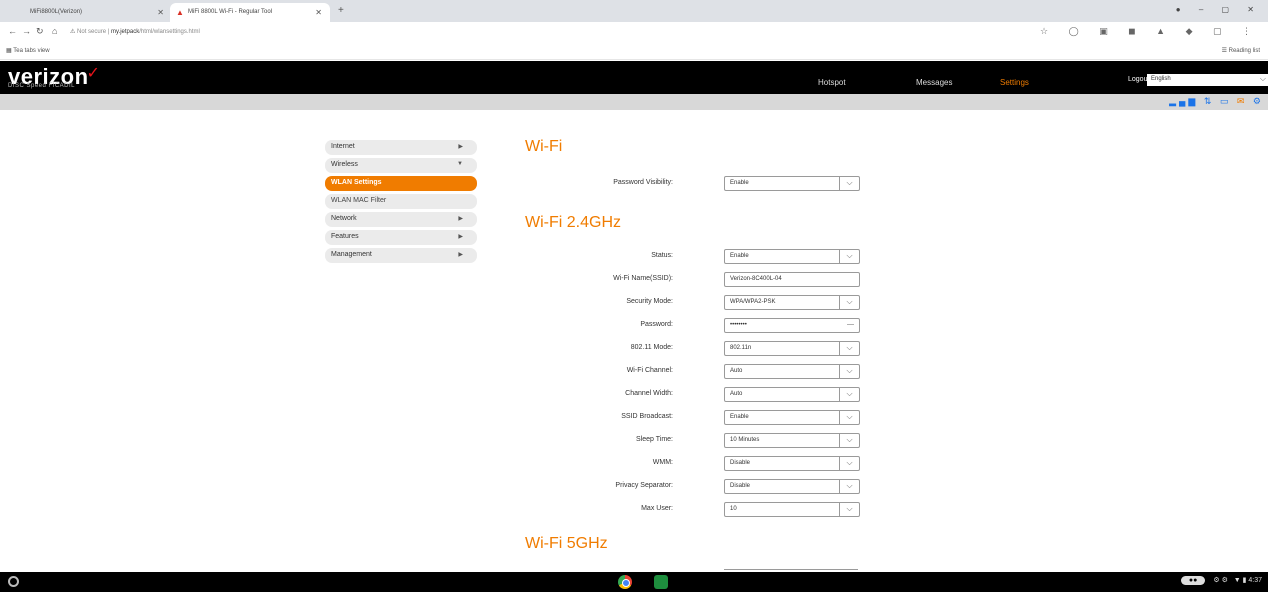 The height and width of the screenshot is (592, 1268). Describe the element at coordinates (634, 51) in the screenshot. I see `bookmarks-bar: ▦ Tea tabs view ☰ Reading list` at that location.